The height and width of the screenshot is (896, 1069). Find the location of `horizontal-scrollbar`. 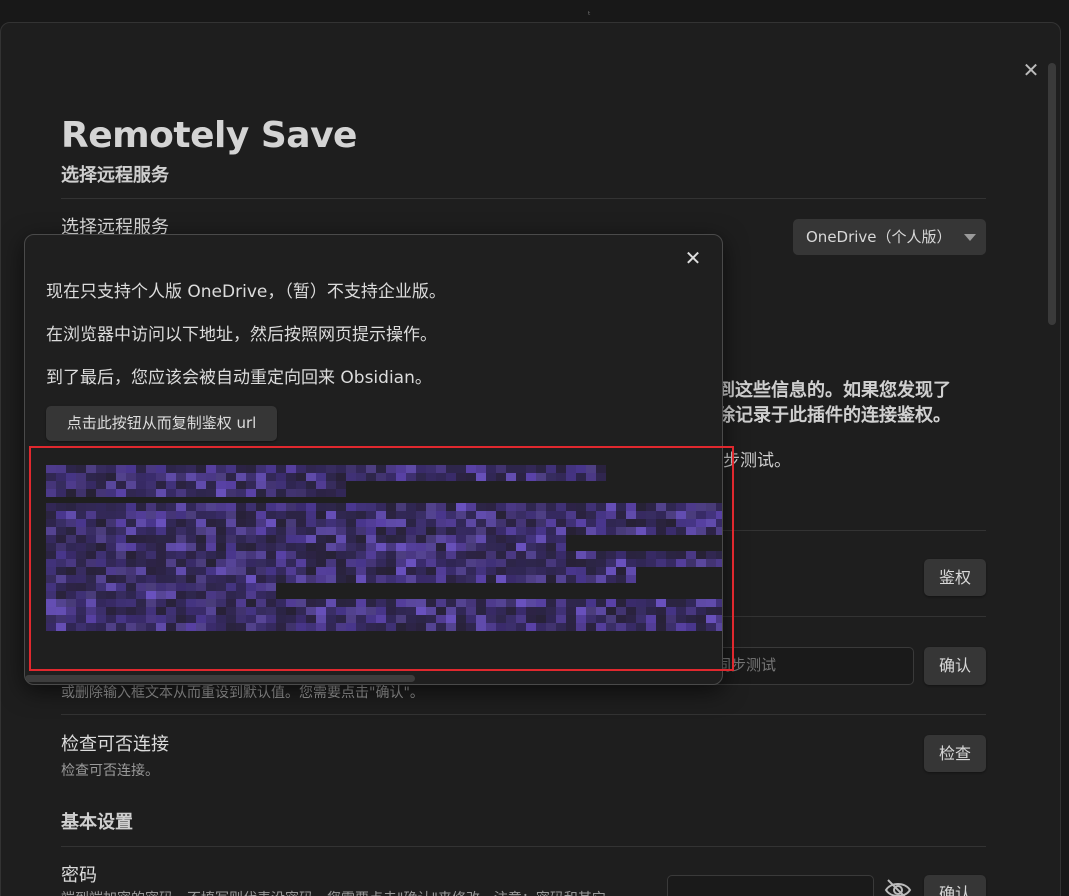

horizontal-scrollbar is located at coordinates (220, 678).